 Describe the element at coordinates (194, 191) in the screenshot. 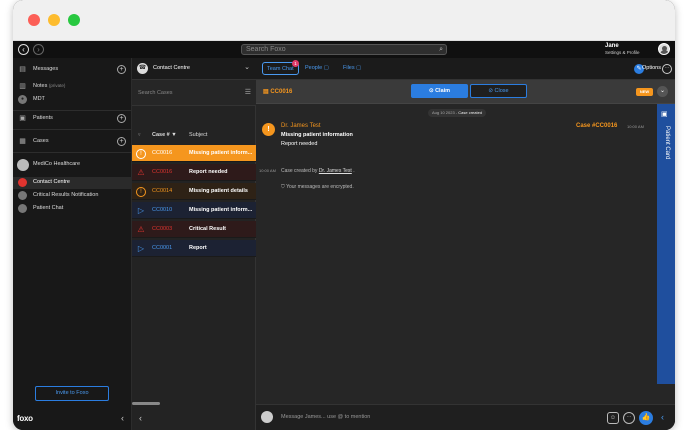

I see `table-row: ! CC0014 Missing patient details` at that location.